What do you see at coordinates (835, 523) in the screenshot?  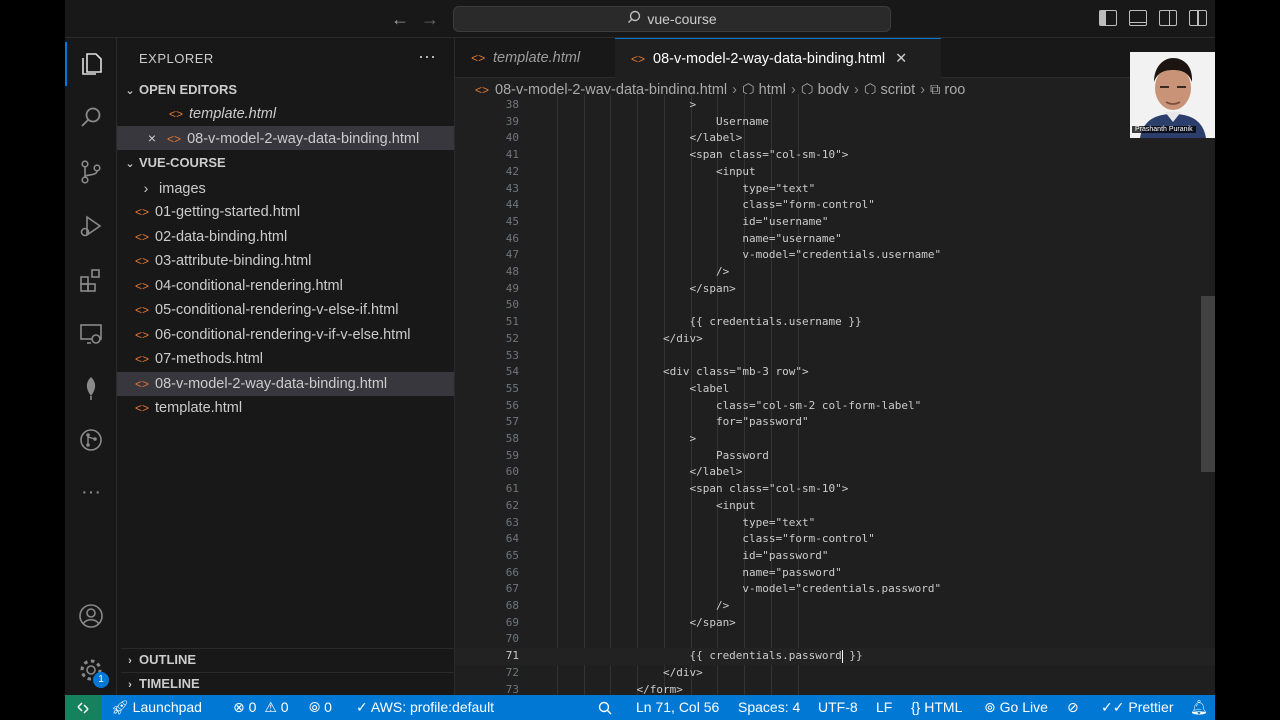 I see `code-line: 63 type="text"` at bounding box center [835, 523].